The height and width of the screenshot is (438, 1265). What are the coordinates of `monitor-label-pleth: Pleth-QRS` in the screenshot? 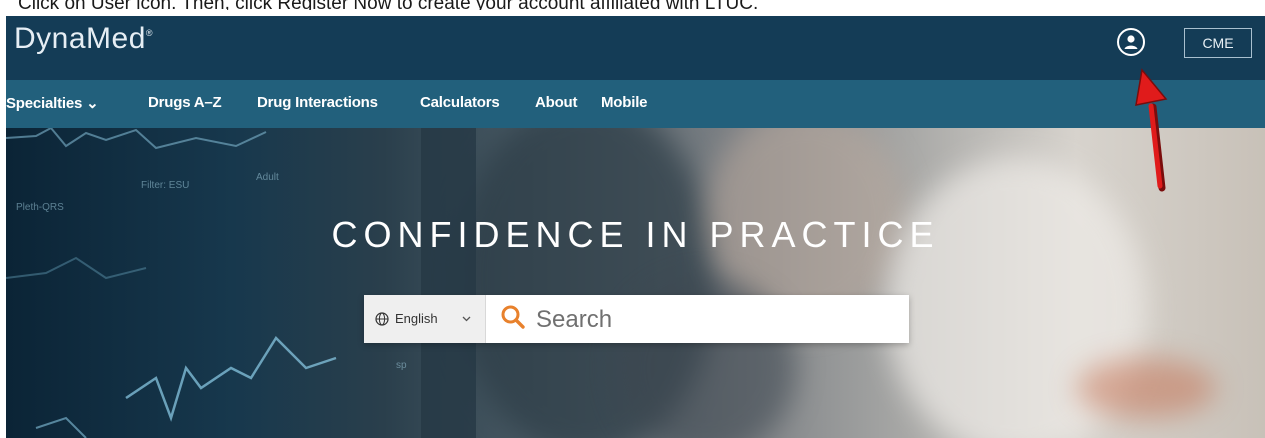 It's located at (40, 207).